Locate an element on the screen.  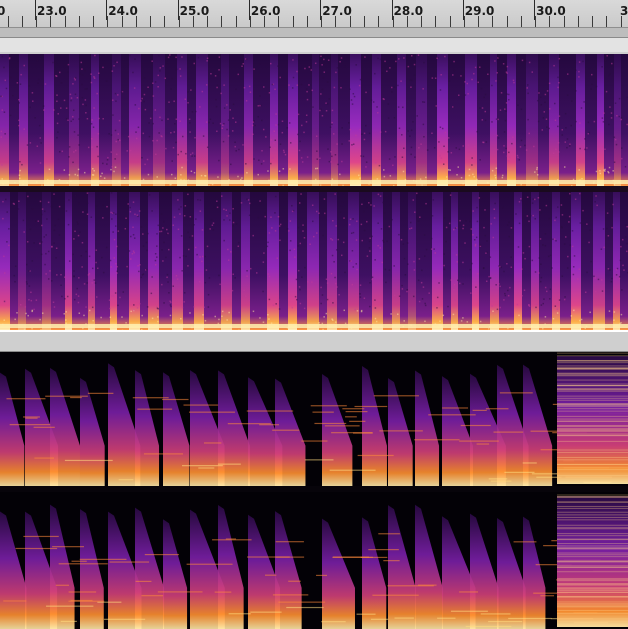
timeline-ruler: 0 3 23.0 24.0 25.0 26.0 27.0 28.0 29.0 30.0 is located at coordinates (314, 14).